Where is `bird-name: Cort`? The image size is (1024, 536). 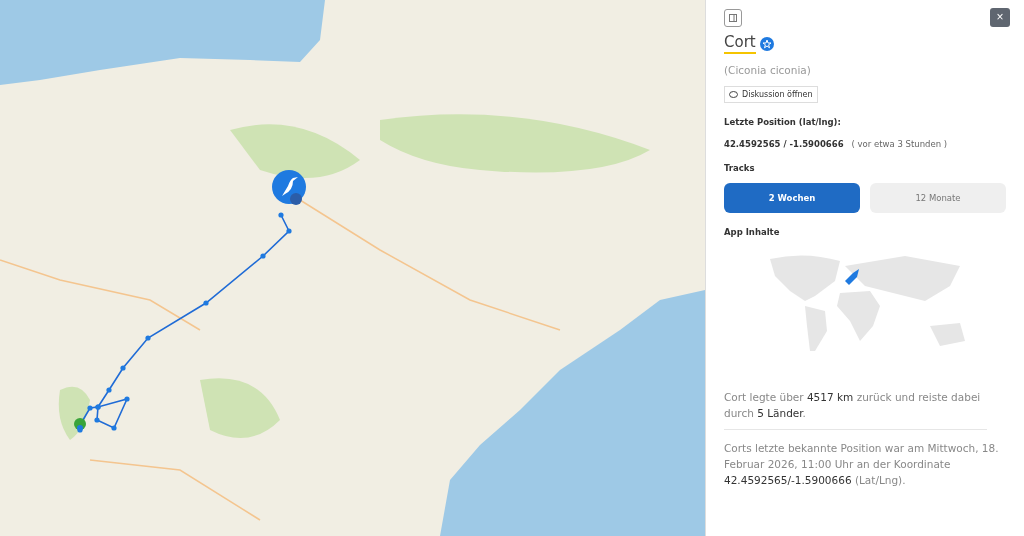
bird-name: Cort is located at coordinates (740, 43).